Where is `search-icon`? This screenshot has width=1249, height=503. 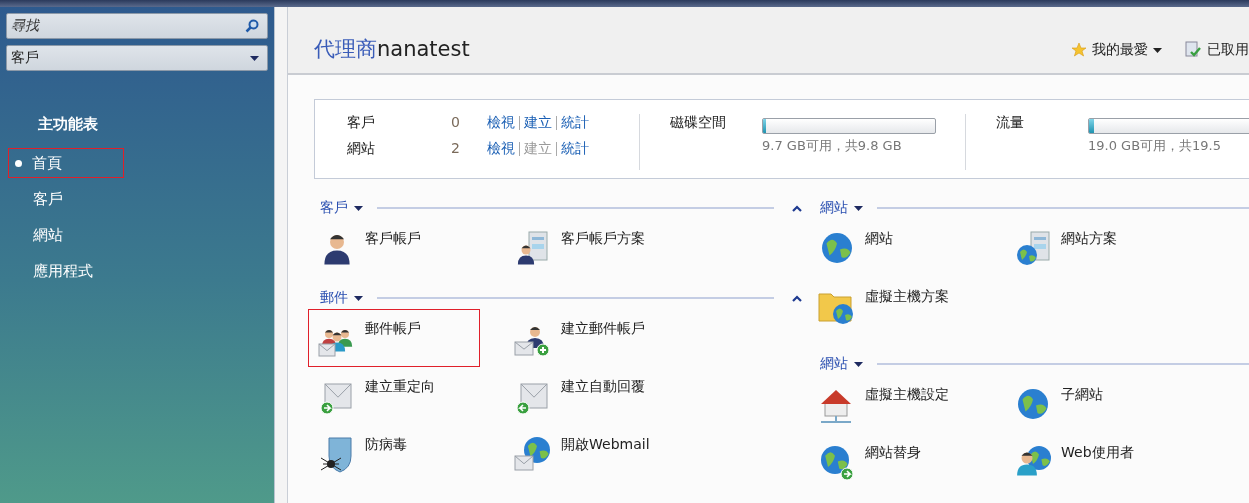 search-icon is located at coordinates (252, 26).